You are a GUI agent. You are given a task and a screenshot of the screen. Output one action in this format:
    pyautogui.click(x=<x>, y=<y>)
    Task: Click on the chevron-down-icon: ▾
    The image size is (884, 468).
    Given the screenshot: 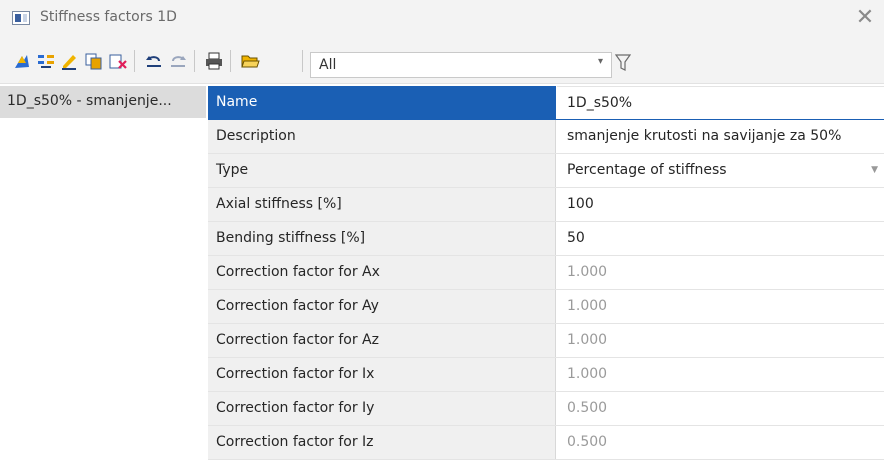 What is the action you would take?
    pyautogui.click(x=600, y=61)
    